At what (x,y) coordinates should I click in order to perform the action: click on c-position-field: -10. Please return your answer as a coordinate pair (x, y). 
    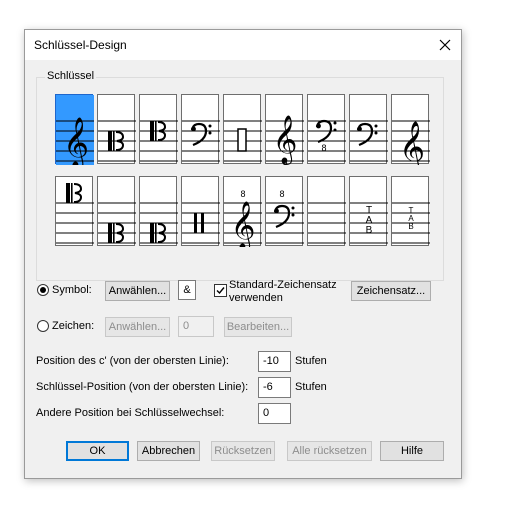
    Looking at the image, I should click on (274, 361).